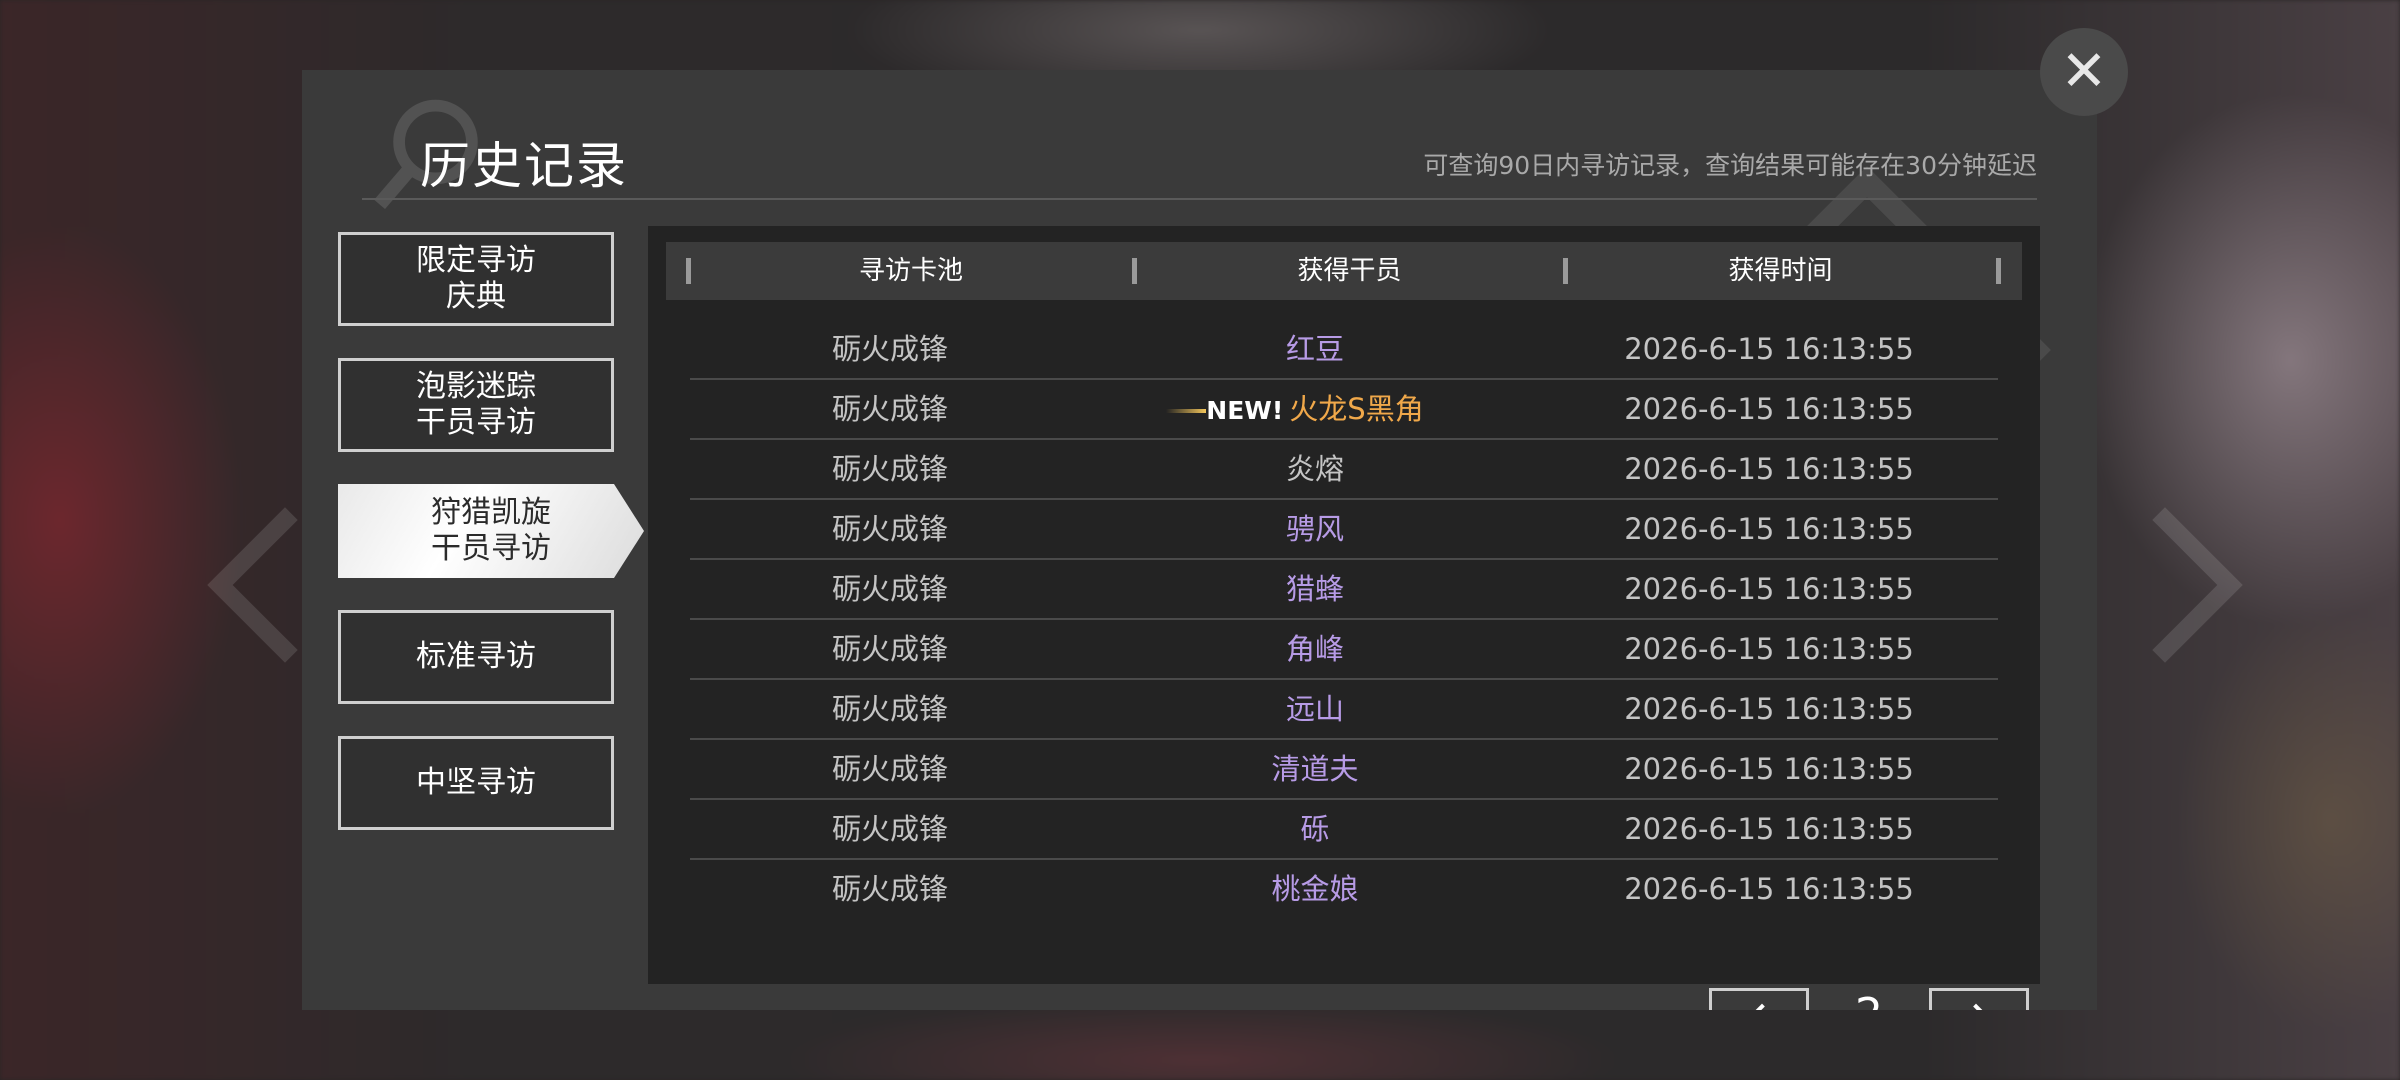 Image resolution: width=2400 pixels, height=1080 pixels. Describe the element at coordinates (910, 271) in the screenshot. I see `column-header-pool: 寻访卡池` at that location.